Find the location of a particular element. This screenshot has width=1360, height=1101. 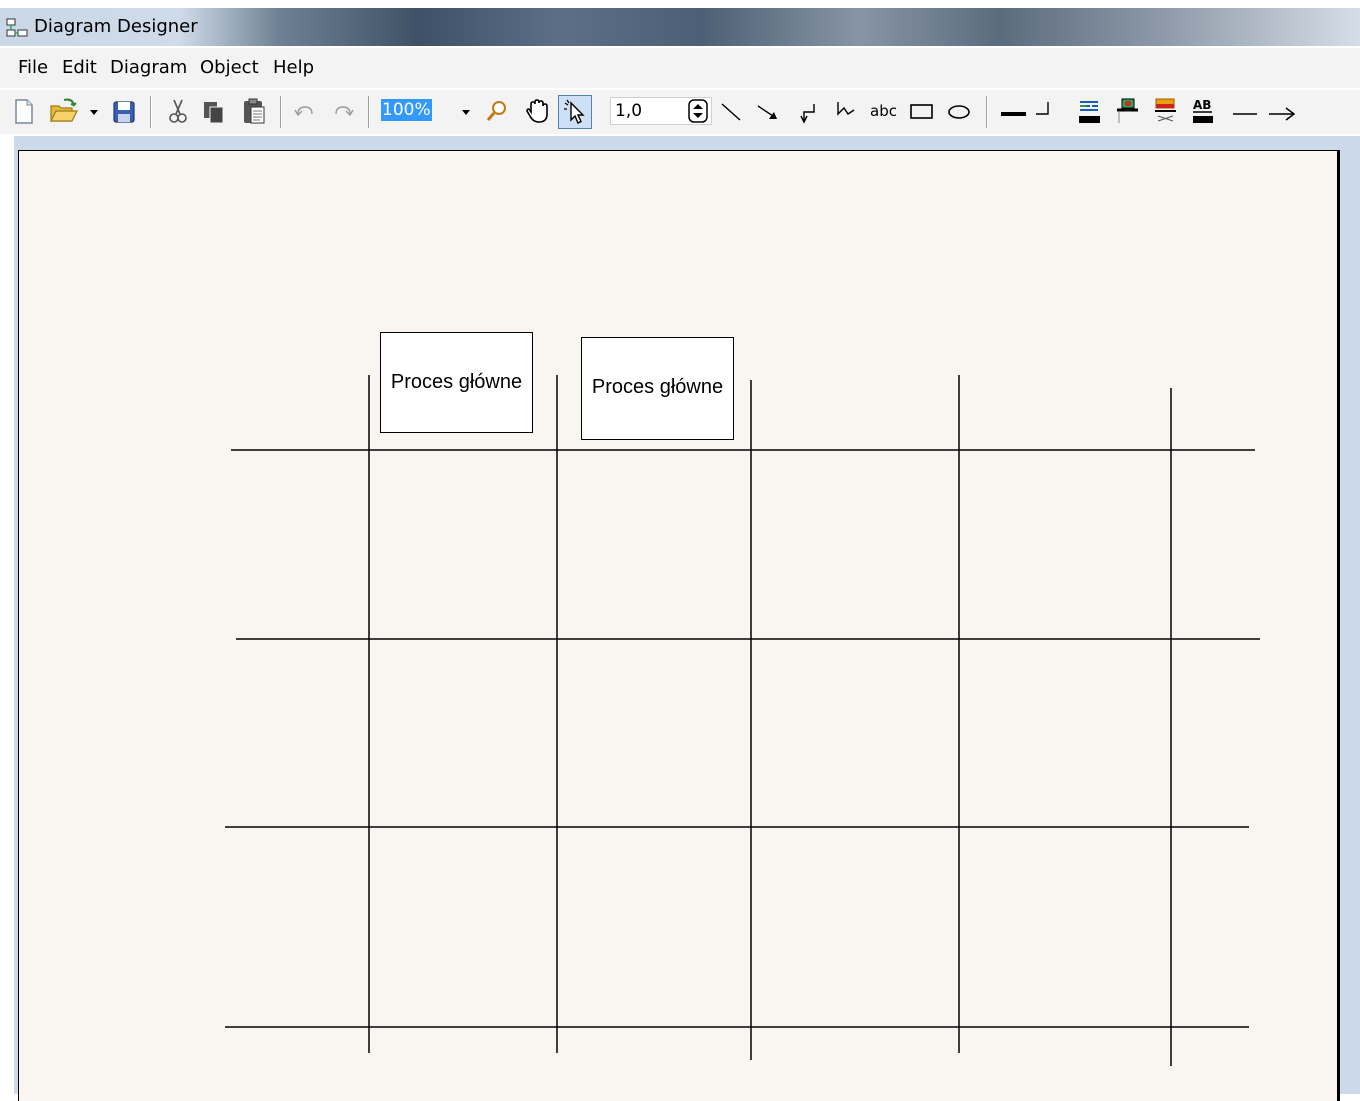

chevron-down-icon is located at coordinates (466, 112).